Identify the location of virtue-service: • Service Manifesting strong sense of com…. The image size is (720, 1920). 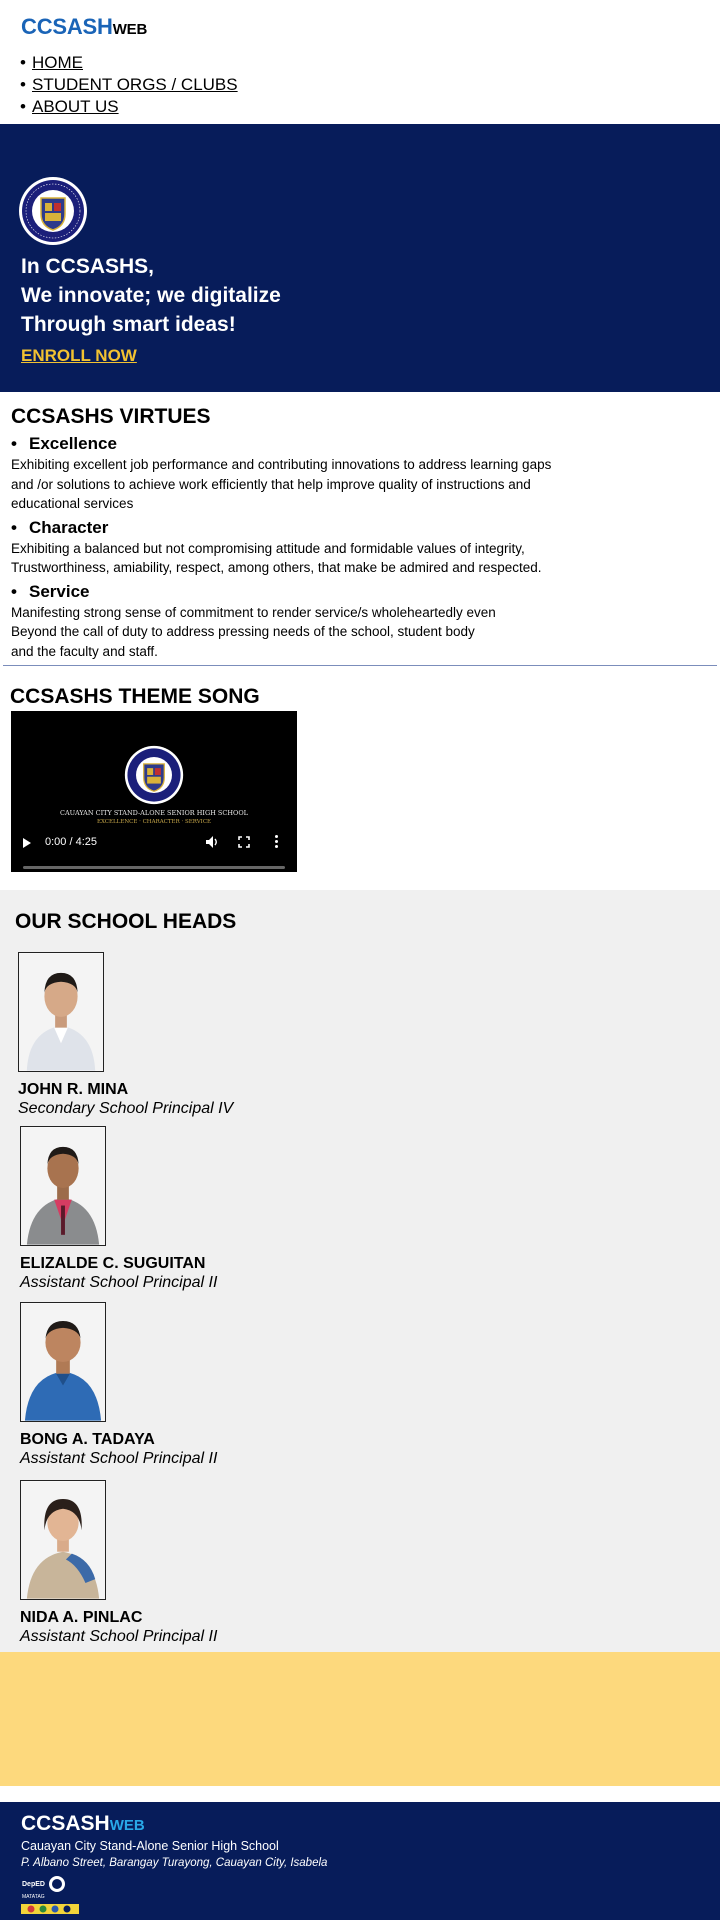
(361, 621).